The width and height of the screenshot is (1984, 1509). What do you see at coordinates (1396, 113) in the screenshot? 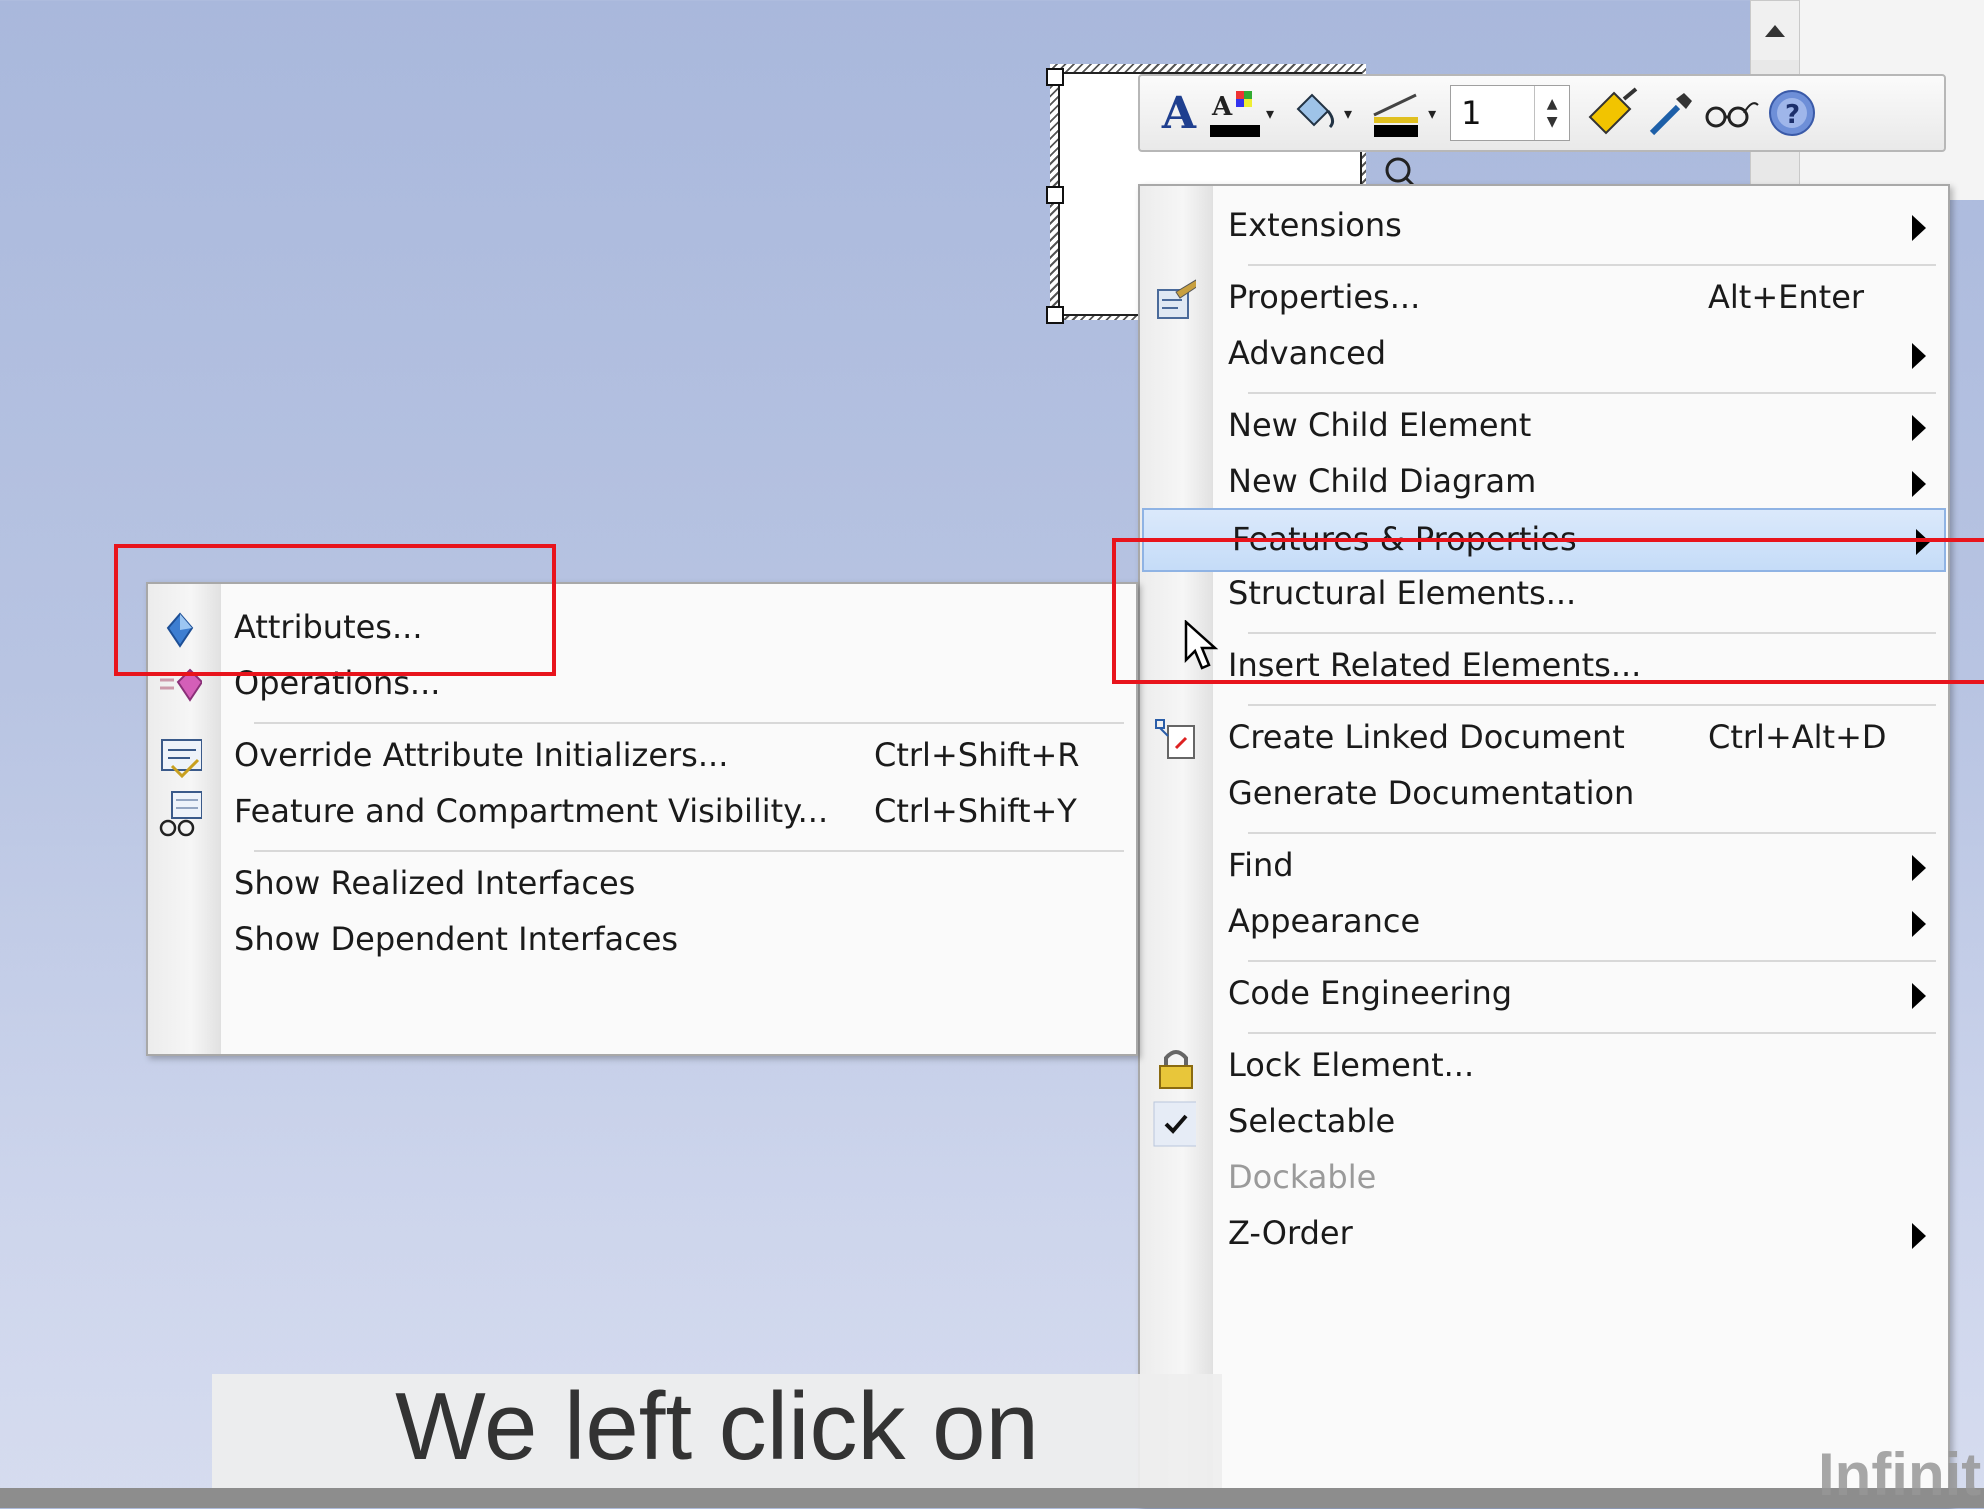
I see `line-color-icon` at bounding box center [1396, 113].